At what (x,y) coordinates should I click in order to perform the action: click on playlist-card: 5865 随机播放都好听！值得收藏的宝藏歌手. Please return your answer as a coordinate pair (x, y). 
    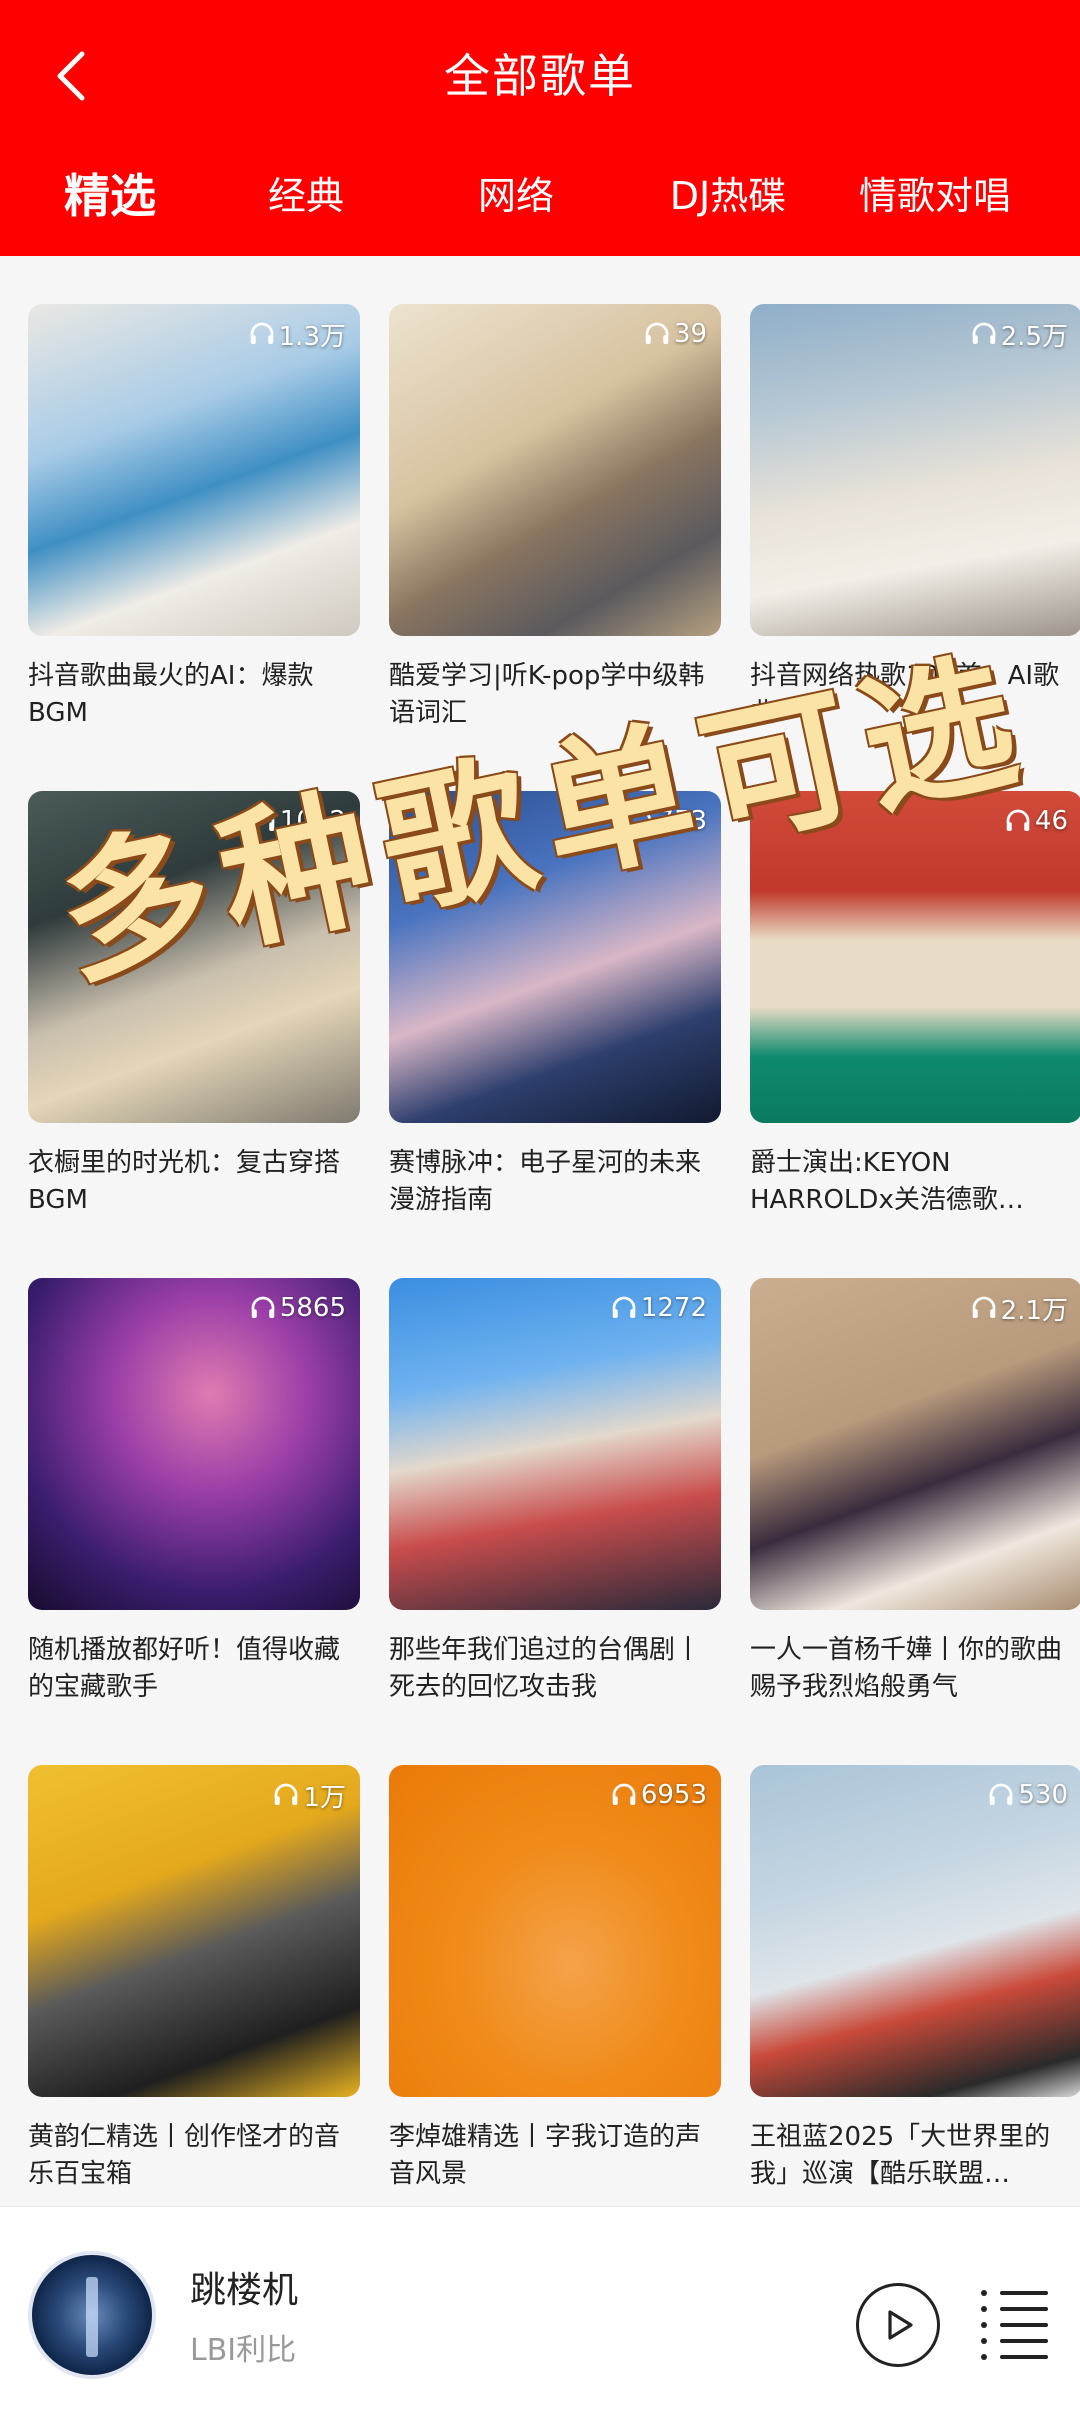
    Looking at the image, I should click on (194, 1492).